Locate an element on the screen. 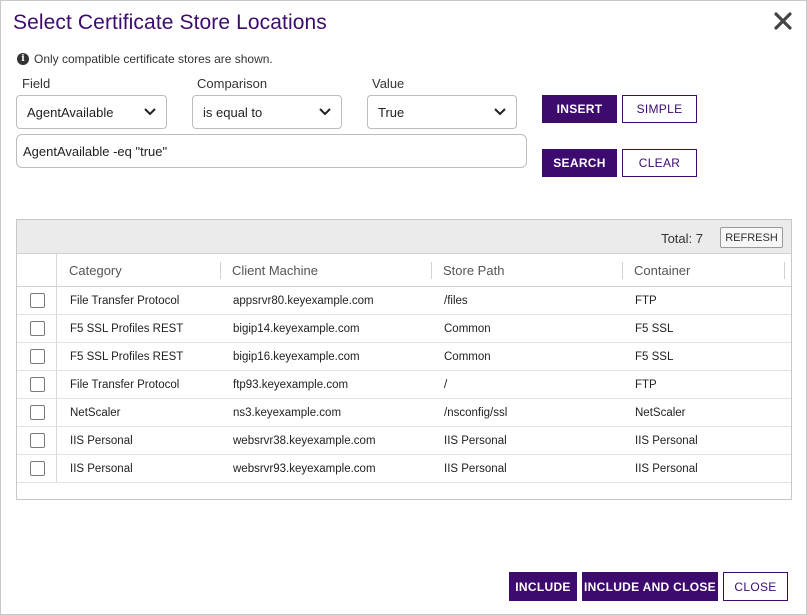 This screenshot has height=615, width=807. cell-client-machine: bigip14.keyexample.com is located at coordinates (296, 329).